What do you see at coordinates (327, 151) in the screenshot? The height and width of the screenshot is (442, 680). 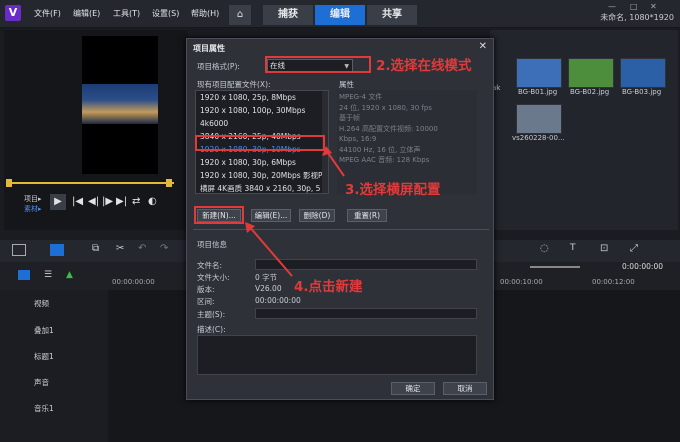 I see `arrowhead-step3` at bounding box center [327, 151].